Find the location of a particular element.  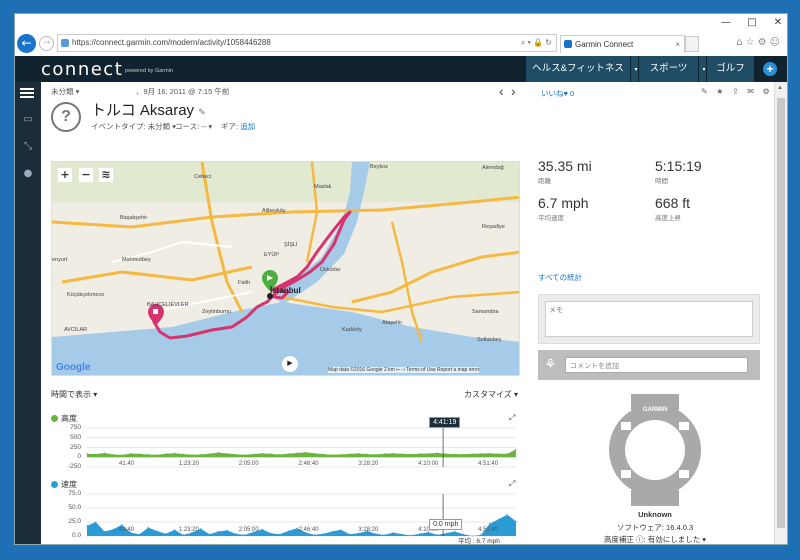

scroll-thumb is located at coordinates (781, 313).